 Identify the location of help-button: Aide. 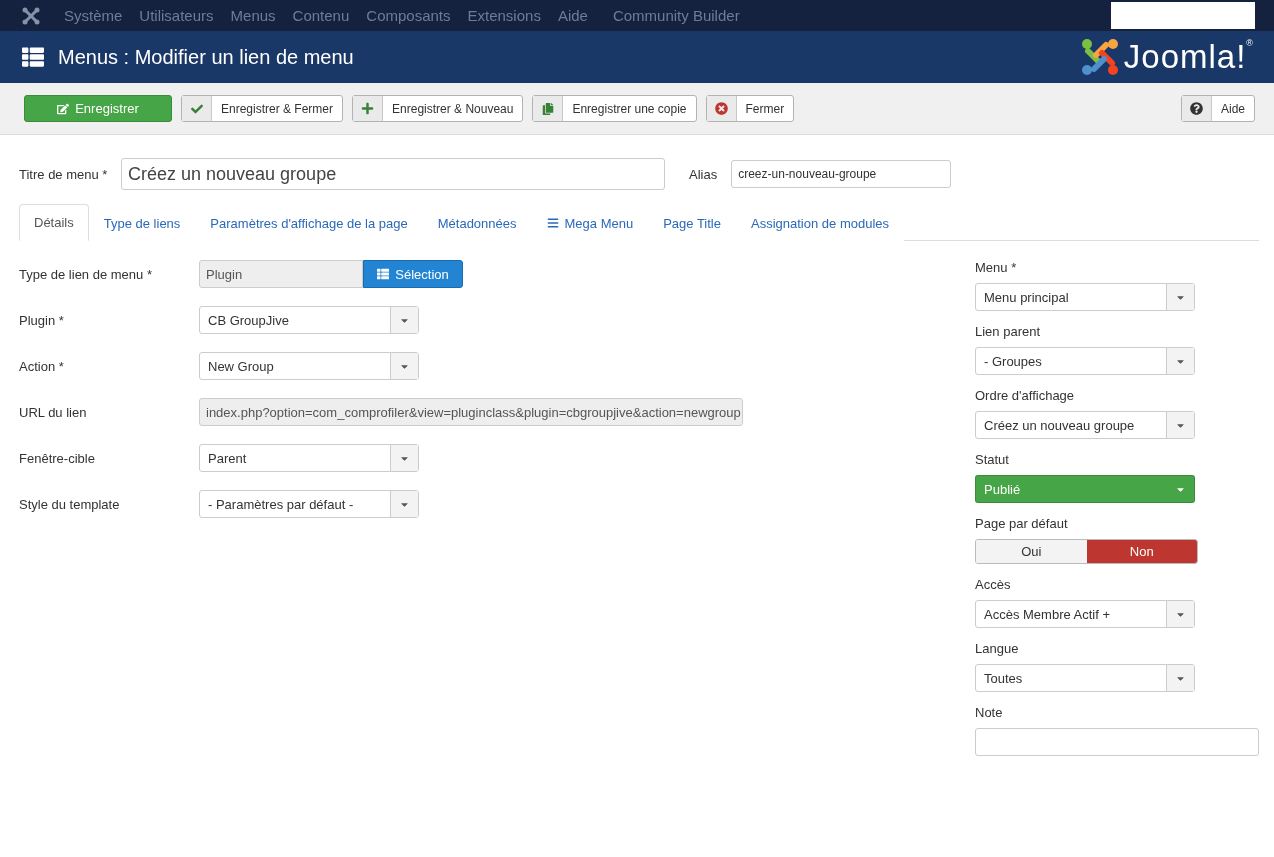
(1217, 108).